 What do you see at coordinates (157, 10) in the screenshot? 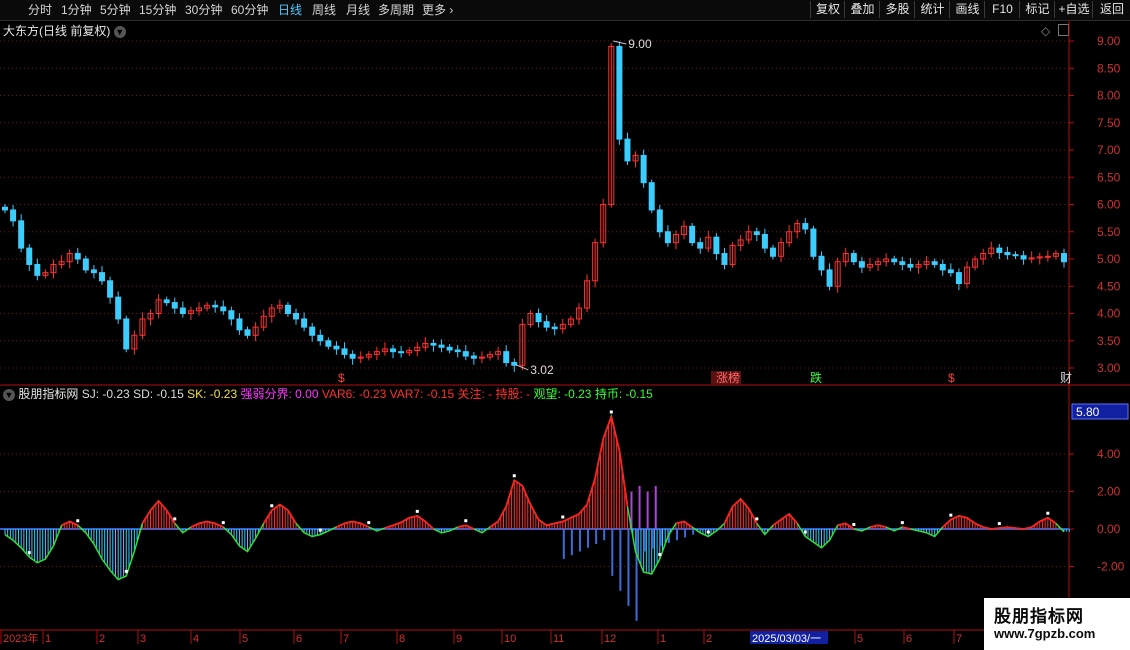
I see `period-tab-3: 15分钟` at bounding box center [157, 10].